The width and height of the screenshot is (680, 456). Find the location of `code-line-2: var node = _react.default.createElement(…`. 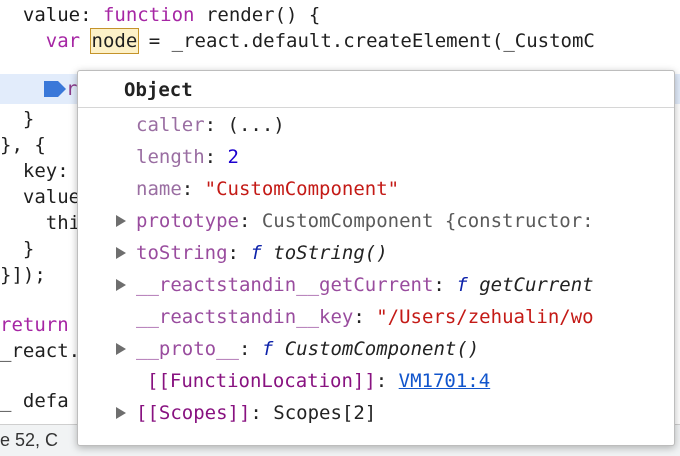

code-line-2: var node = _react.default.createElement(… is located at coordinates (297, 41).